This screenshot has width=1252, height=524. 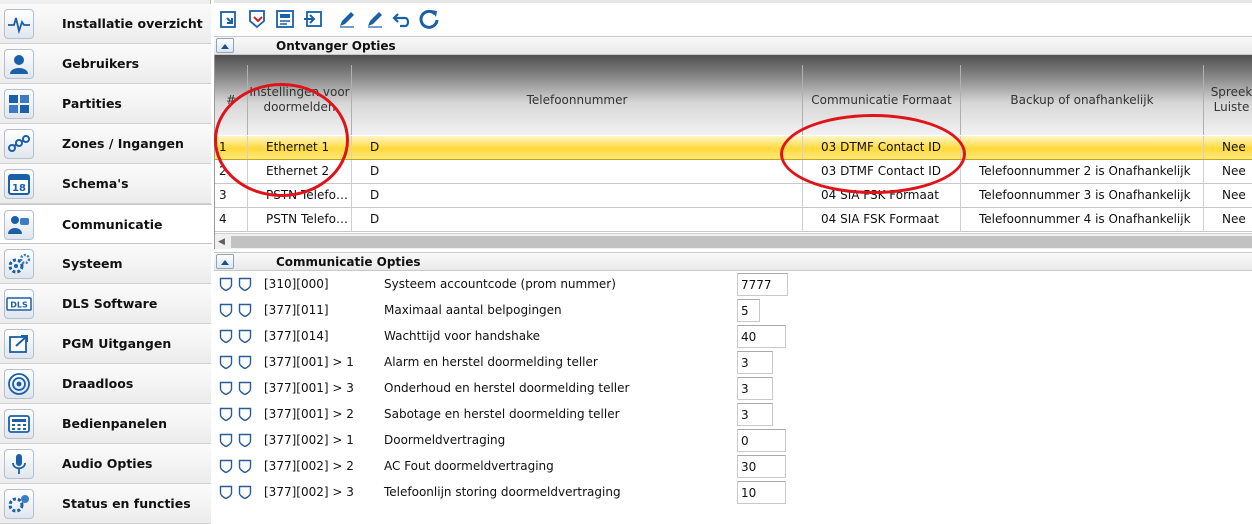 What do you see at coordinates (105, 184) in the screenshot?
I see `sidebar-item-schemas: 18 Schema's` at bounding box center [105, 184].